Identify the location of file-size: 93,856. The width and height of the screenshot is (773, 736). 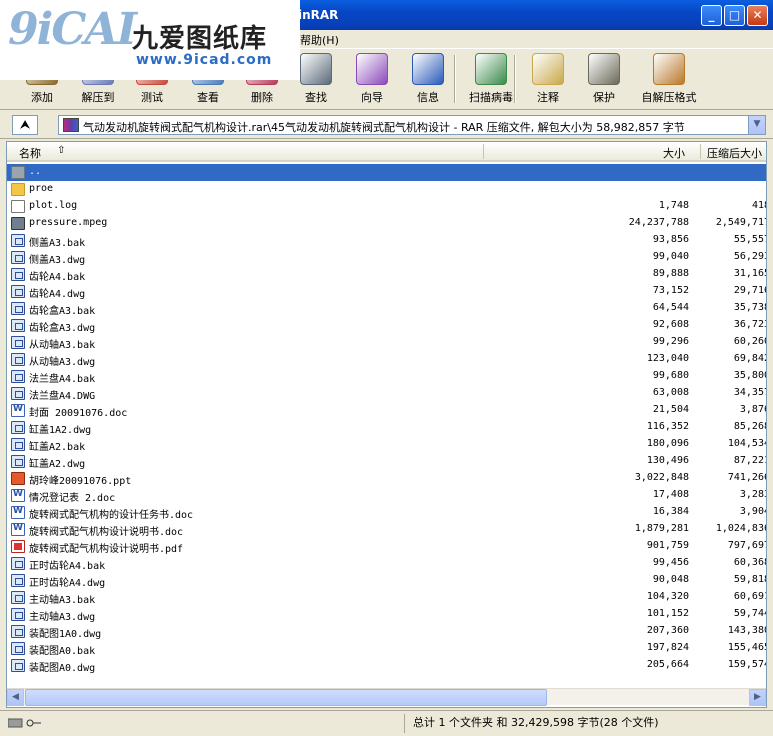
(670, 239).